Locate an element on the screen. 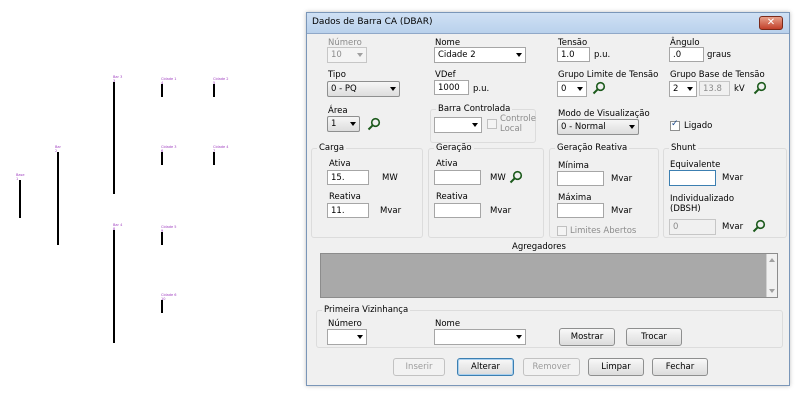 This screenshot has height=400, width=800. trocar-button: Trocar is located at coordinates (654, 337).